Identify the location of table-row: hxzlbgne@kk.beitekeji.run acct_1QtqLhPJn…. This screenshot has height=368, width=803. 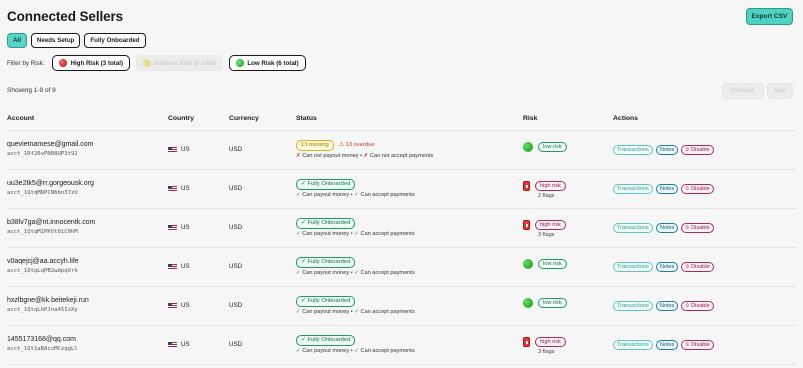
(401, 306).